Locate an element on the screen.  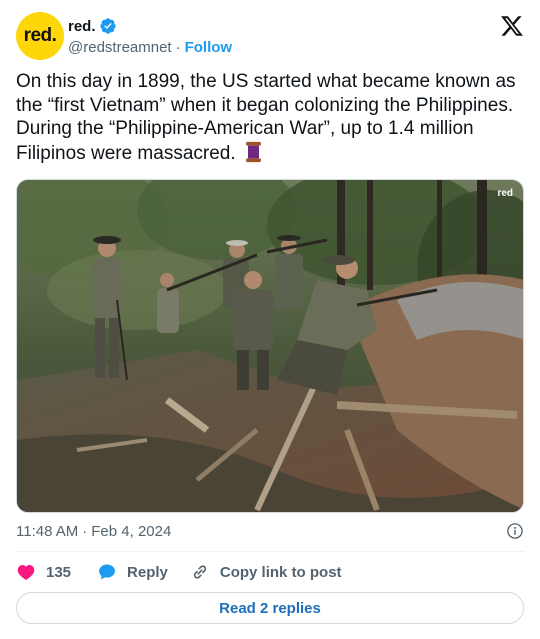
follow-button: Follow is located at coordinates (209, 47).